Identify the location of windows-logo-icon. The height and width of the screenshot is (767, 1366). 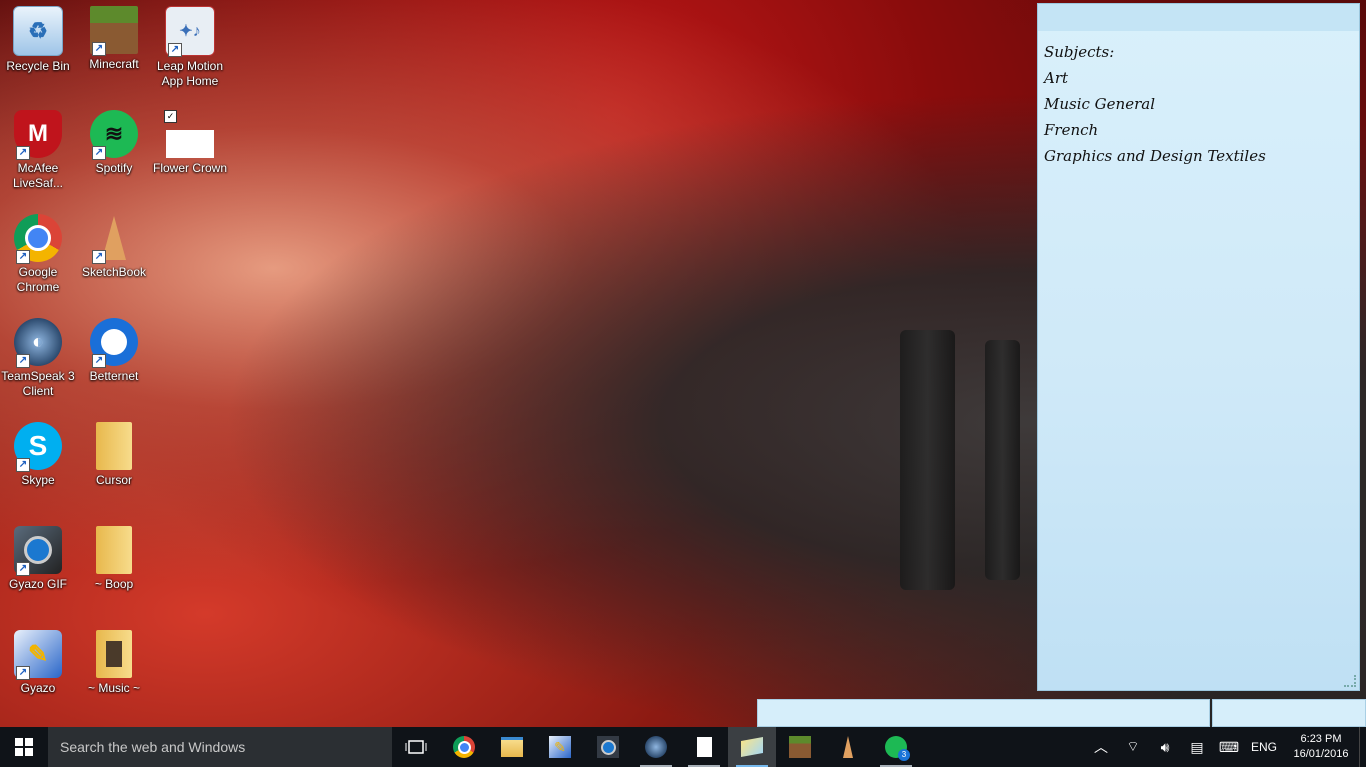
(24, 747).